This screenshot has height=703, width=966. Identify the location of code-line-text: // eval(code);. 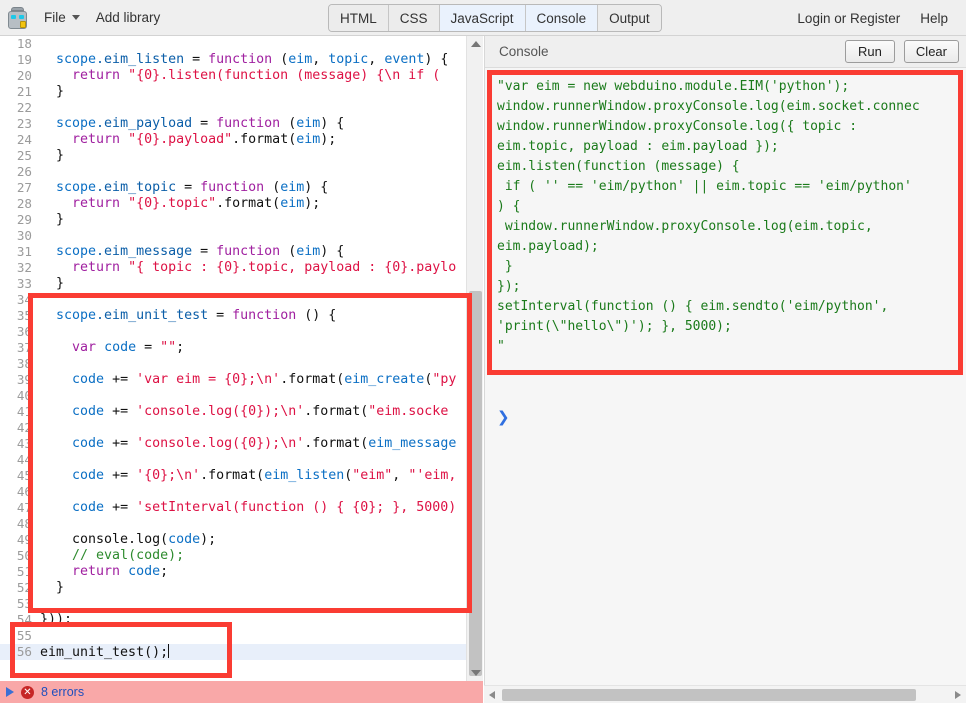
(128, 555).